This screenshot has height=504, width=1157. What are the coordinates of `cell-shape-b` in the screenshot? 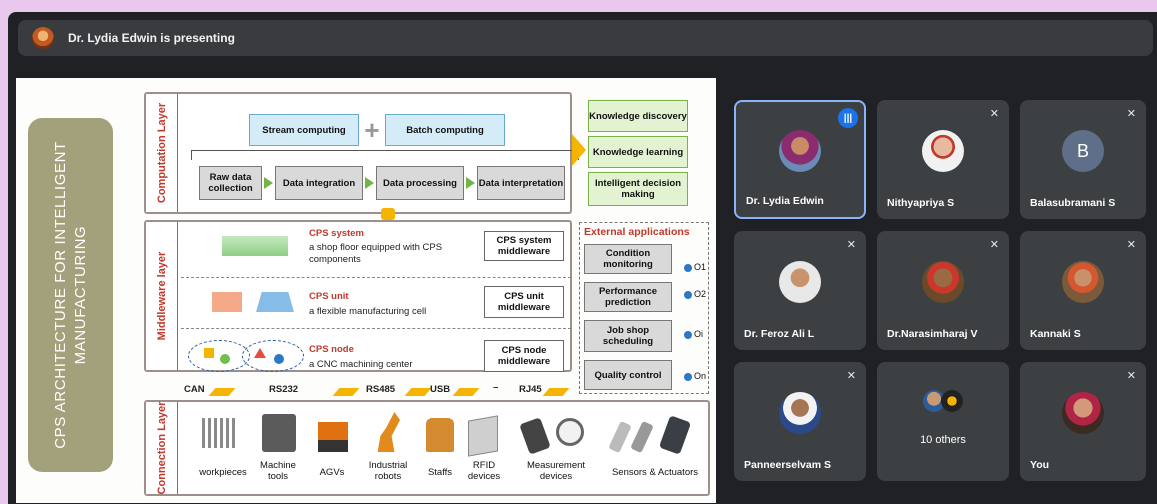 It's located at (275, 302).